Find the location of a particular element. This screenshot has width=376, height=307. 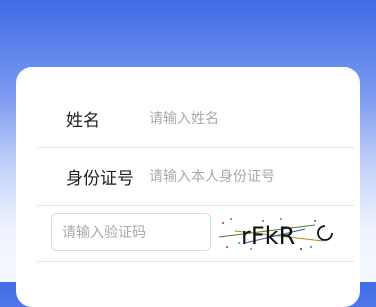

id-input: 请输入本人身份证号 is located at coordinates (212, 176).